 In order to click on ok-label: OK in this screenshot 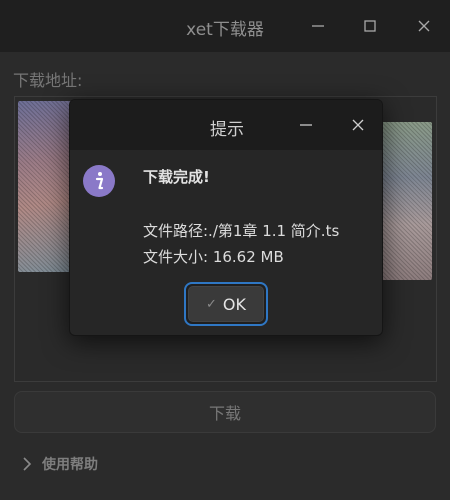, I will do `click(234, 304)`.